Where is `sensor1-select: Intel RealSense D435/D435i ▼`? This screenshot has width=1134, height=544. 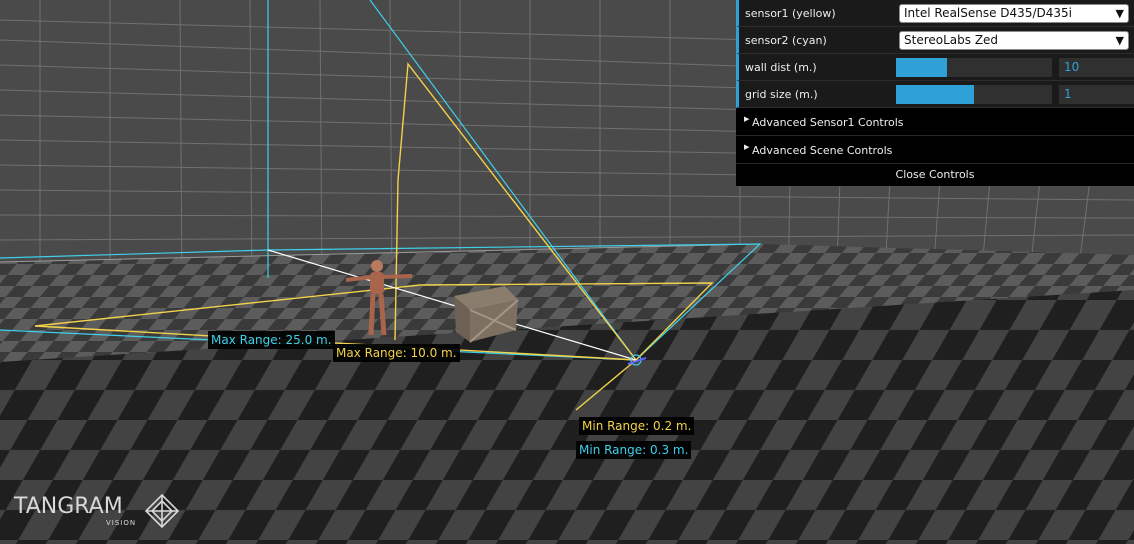 sensor1-select: Intel RealSense D435/D435i ▼ is located at coordinates (1014, 13).